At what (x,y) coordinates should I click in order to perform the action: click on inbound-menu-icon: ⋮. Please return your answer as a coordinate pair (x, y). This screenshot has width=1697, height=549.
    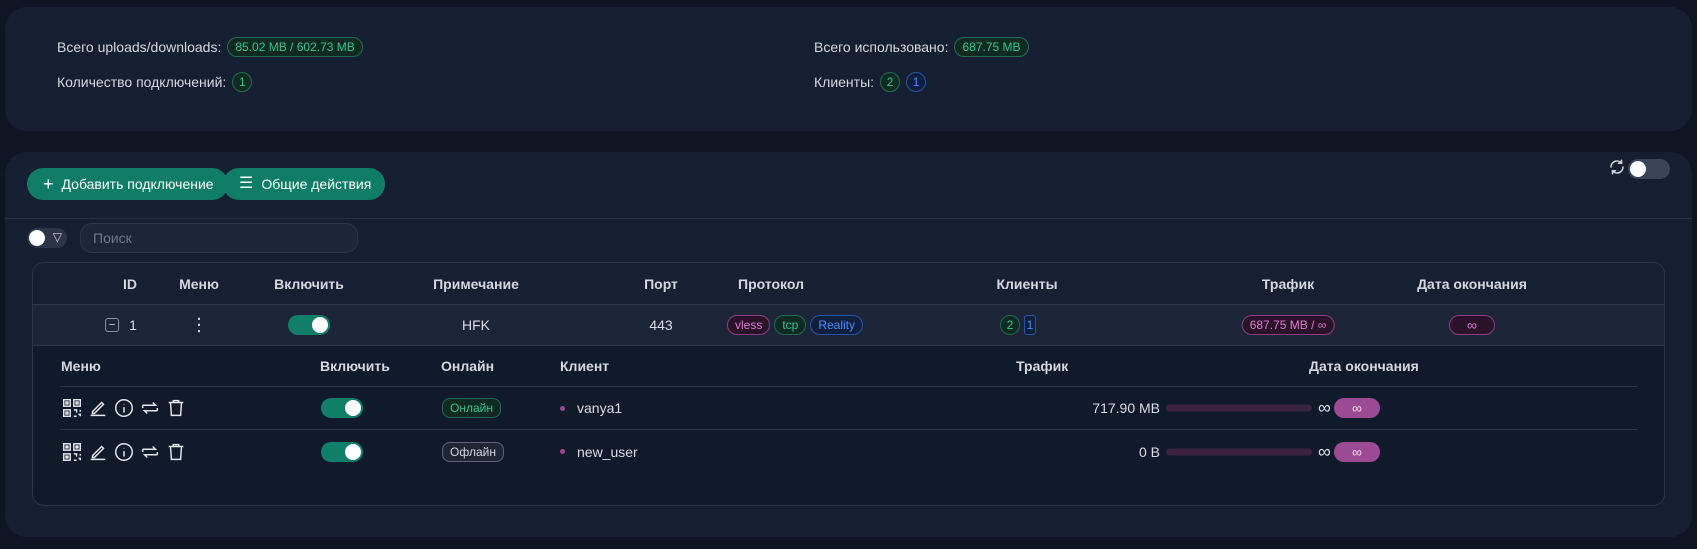
    Looking at the image, I should click on (199, 325).